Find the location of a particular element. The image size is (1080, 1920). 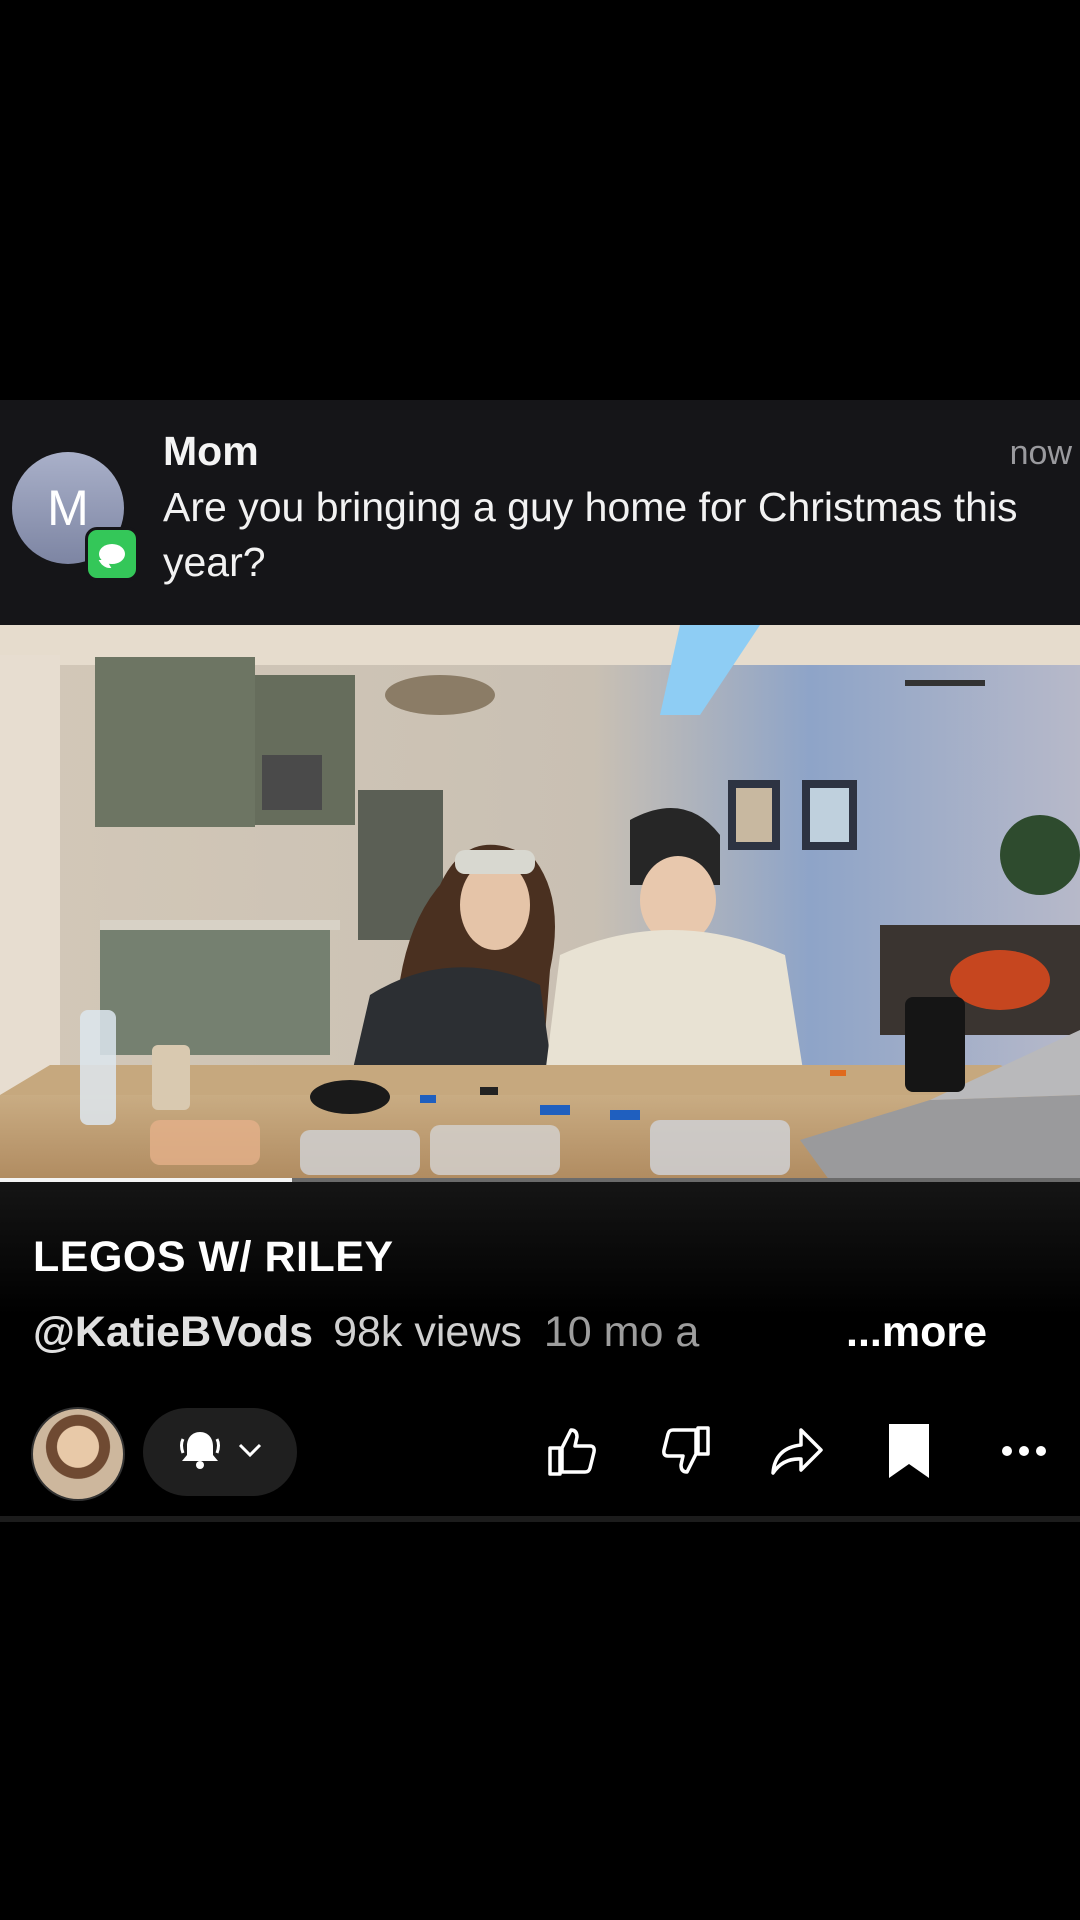

notification-time: now is located at coordinates (1040, 453).